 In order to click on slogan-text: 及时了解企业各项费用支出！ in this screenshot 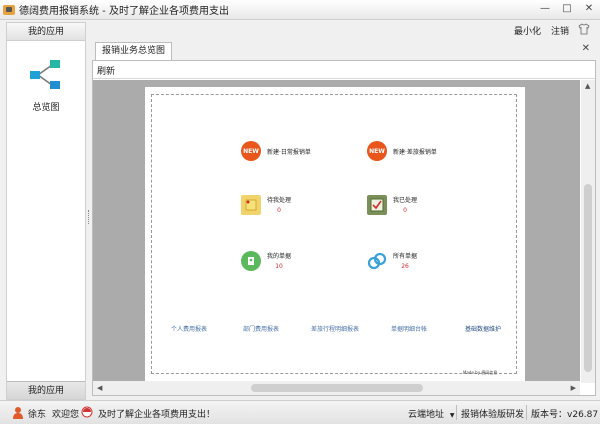, I will do `click(157, 415)`.